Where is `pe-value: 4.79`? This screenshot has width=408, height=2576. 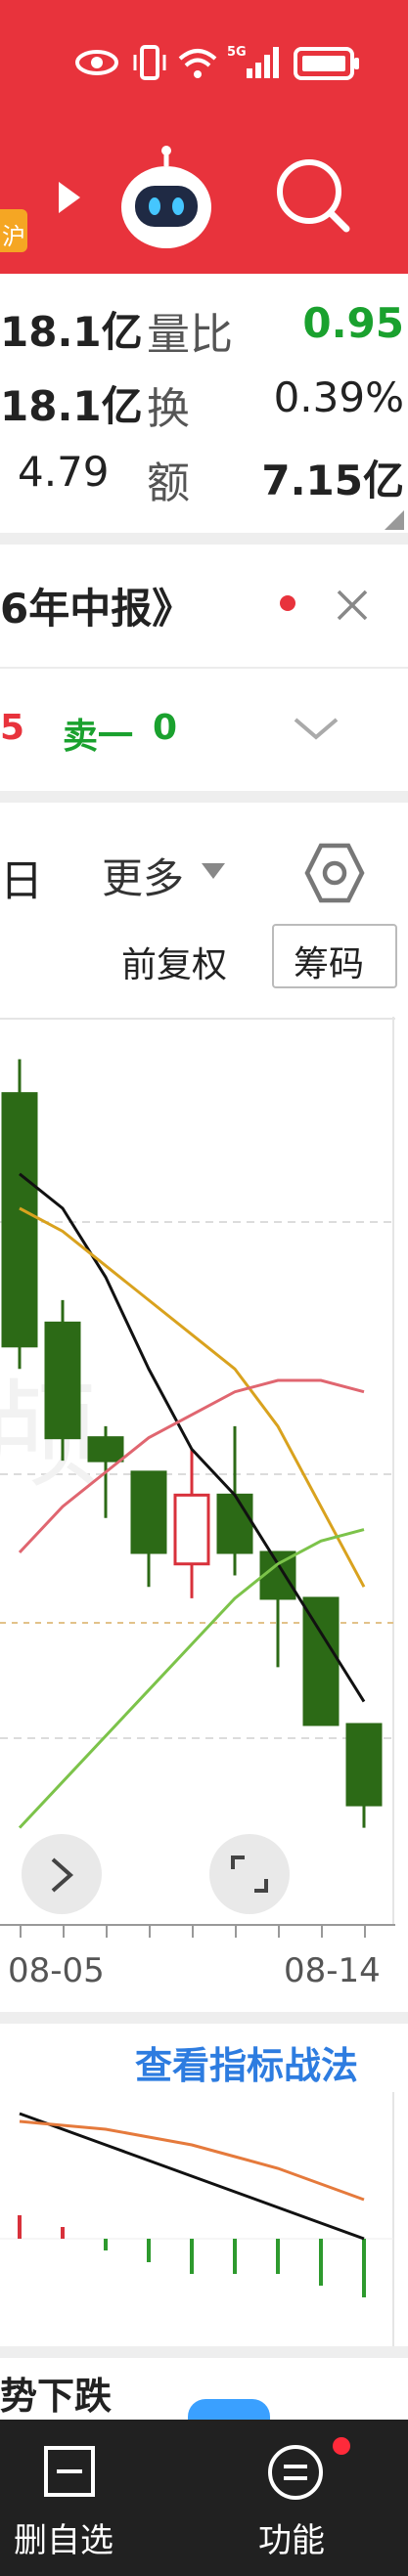 pe-value: 4.79 is located at coordinates (64, 472).